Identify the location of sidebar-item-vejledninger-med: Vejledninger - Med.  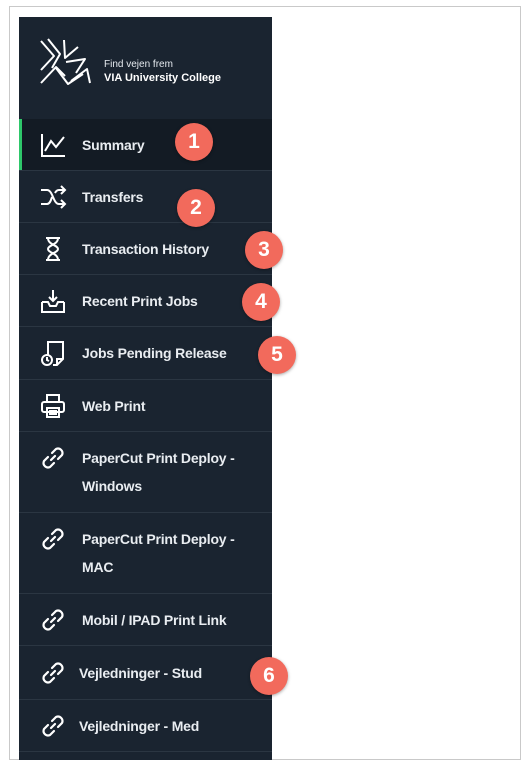
(145, 726).